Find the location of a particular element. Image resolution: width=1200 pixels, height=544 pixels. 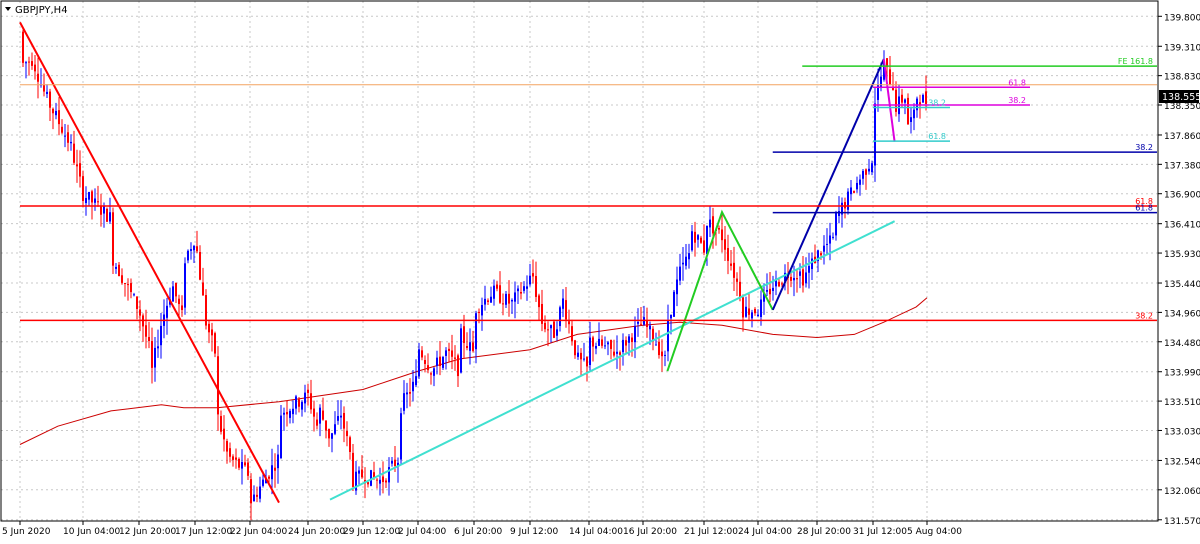

price-tick-label: 131.570 is located at coordinates (1182, 522).